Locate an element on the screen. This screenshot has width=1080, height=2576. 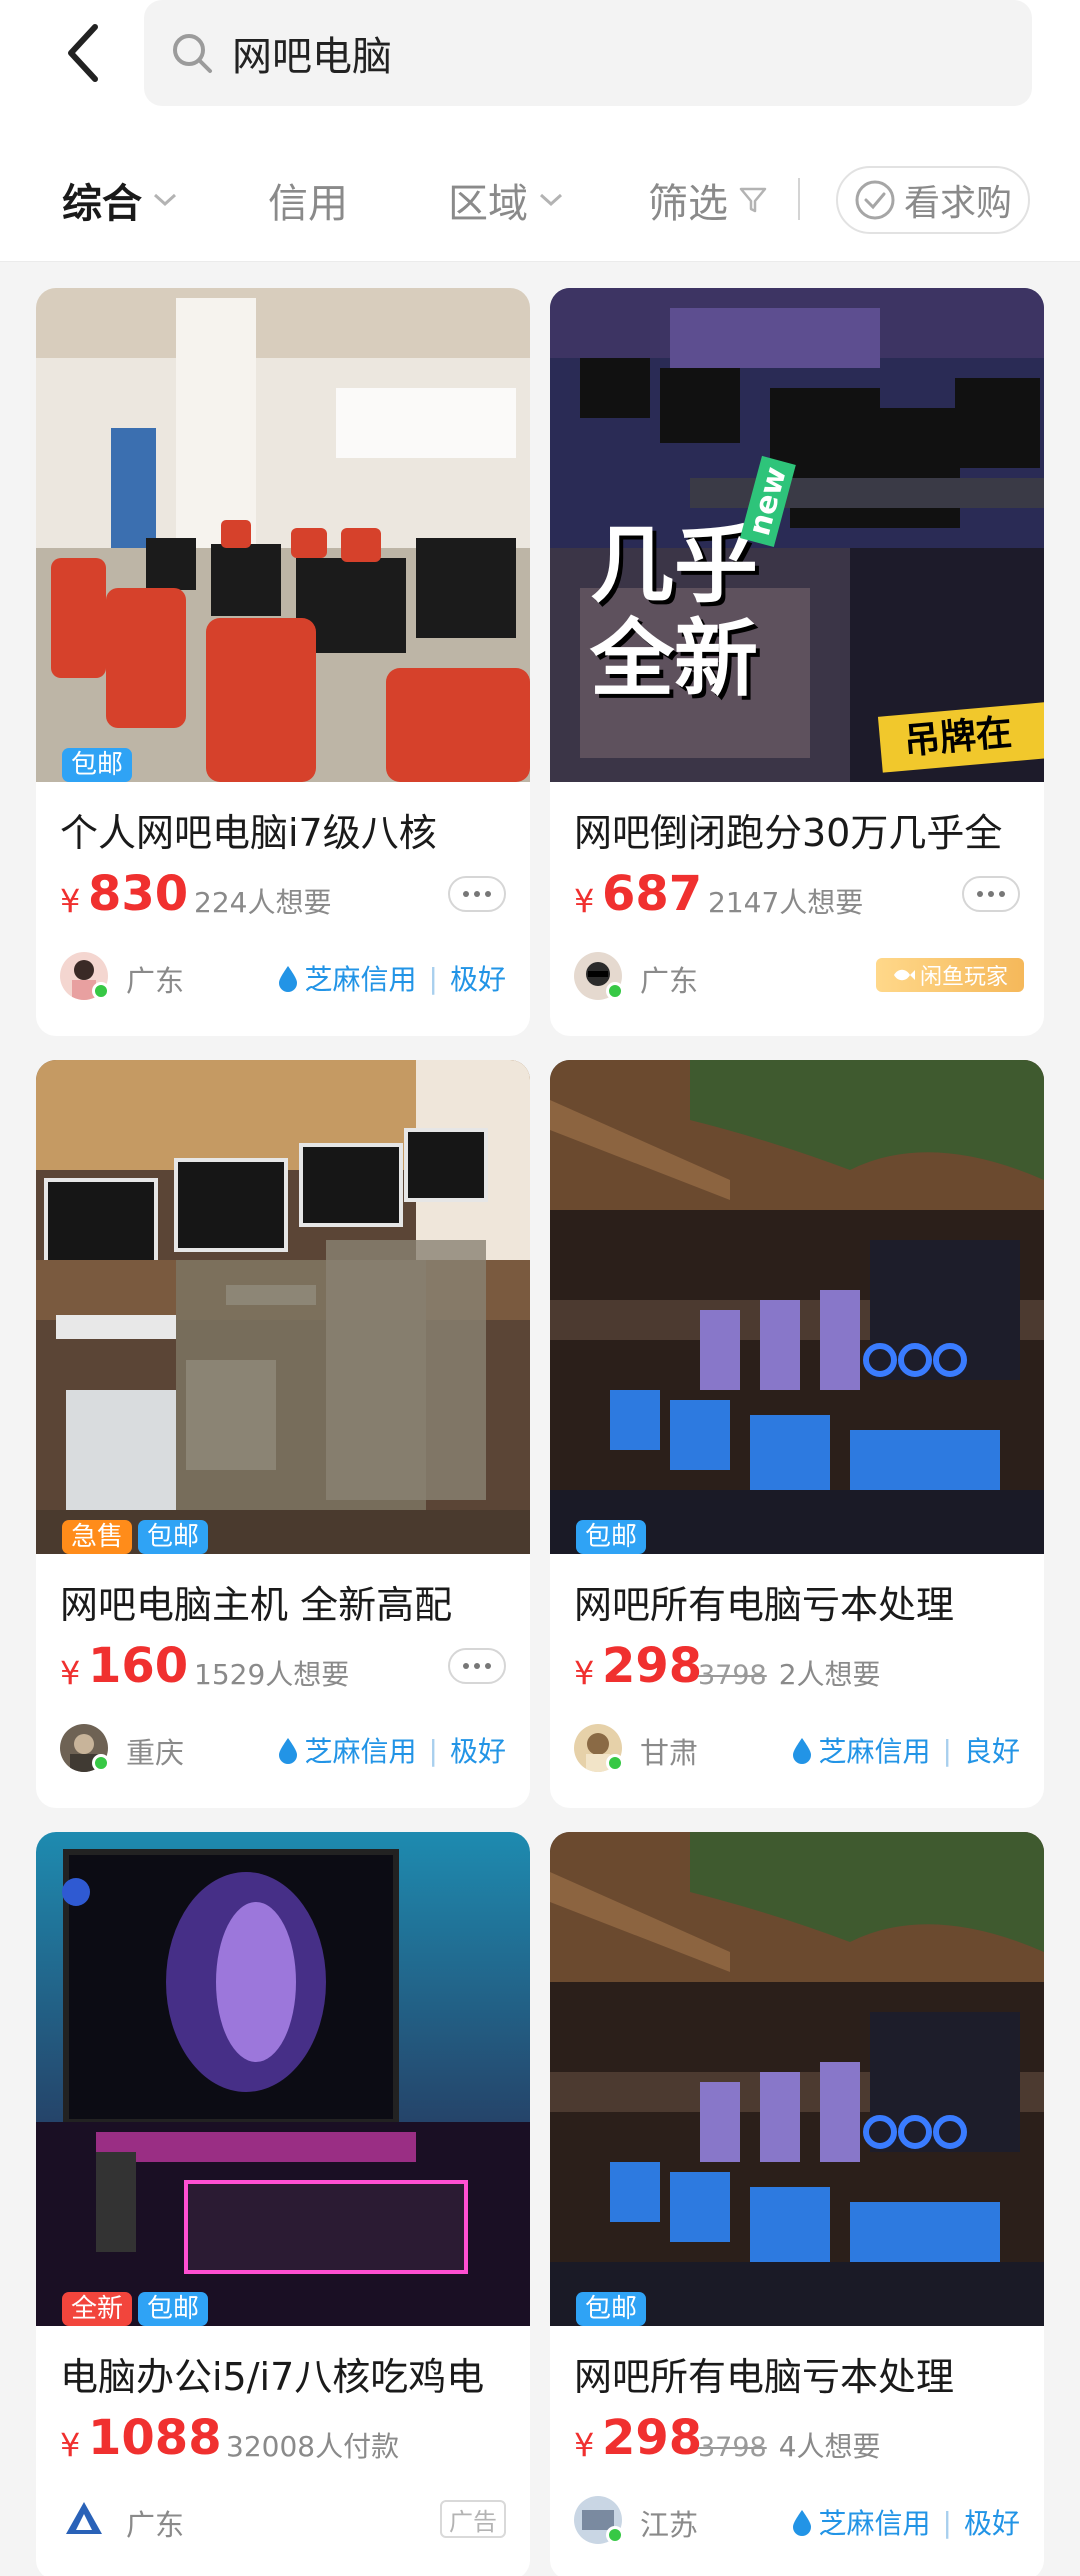
filter-credit: 信用 is located at coordinates (308, 200).